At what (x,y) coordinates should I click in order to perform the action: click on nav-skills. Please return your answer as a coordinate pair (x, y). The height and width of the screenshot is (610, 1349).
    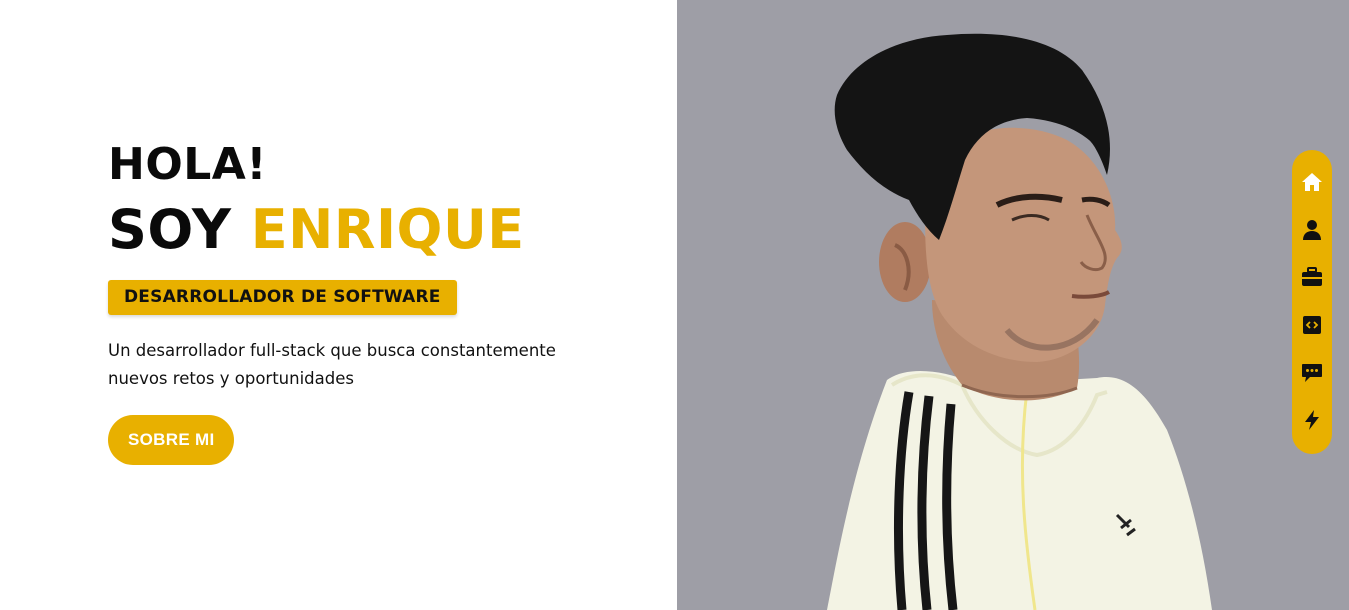
    Looking at the image, I should click on (1312, 420).